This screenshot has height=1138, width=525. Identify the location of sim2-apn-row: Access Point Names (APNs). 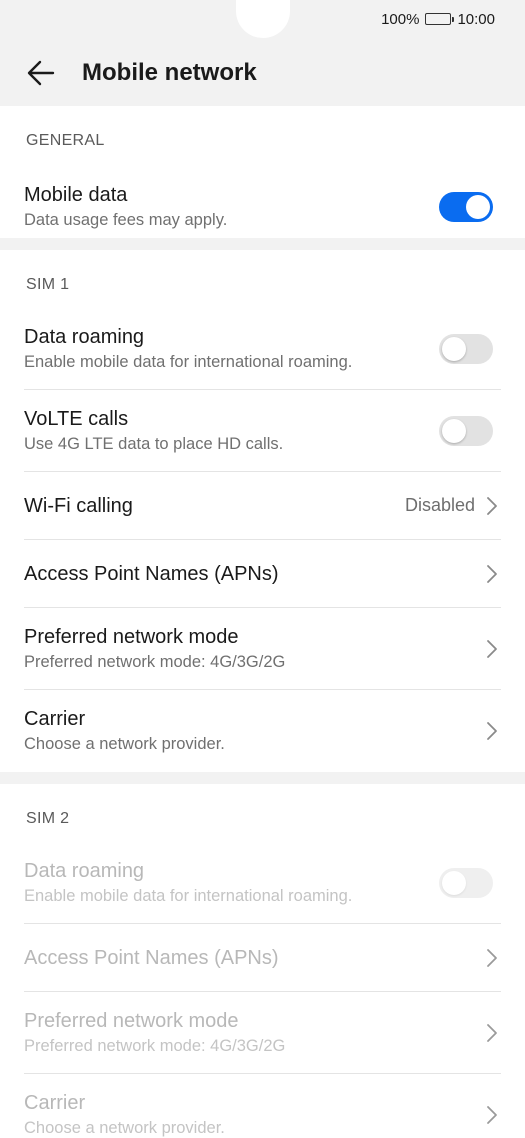
(262, 958).